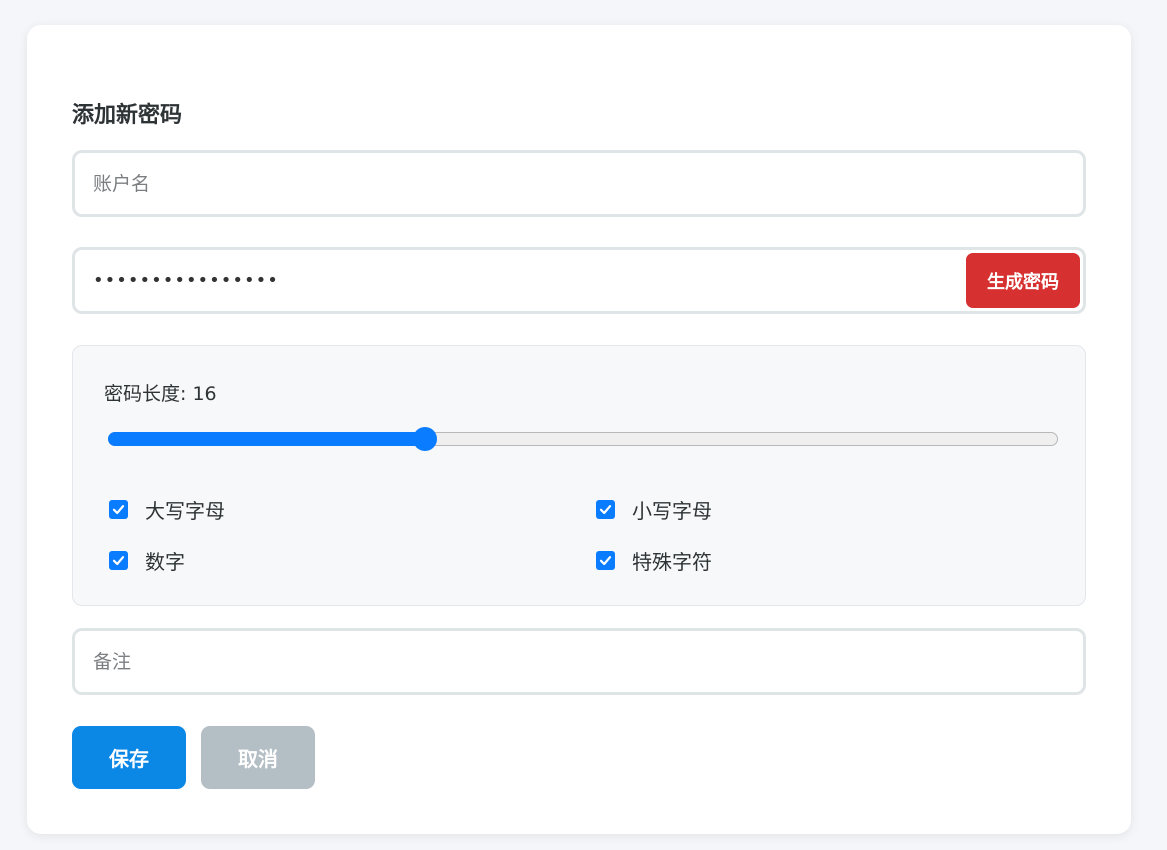 This screenshot has height=850, width=1167. I want to click on password-field-wrapper: 生成密码, so click(579, 280).